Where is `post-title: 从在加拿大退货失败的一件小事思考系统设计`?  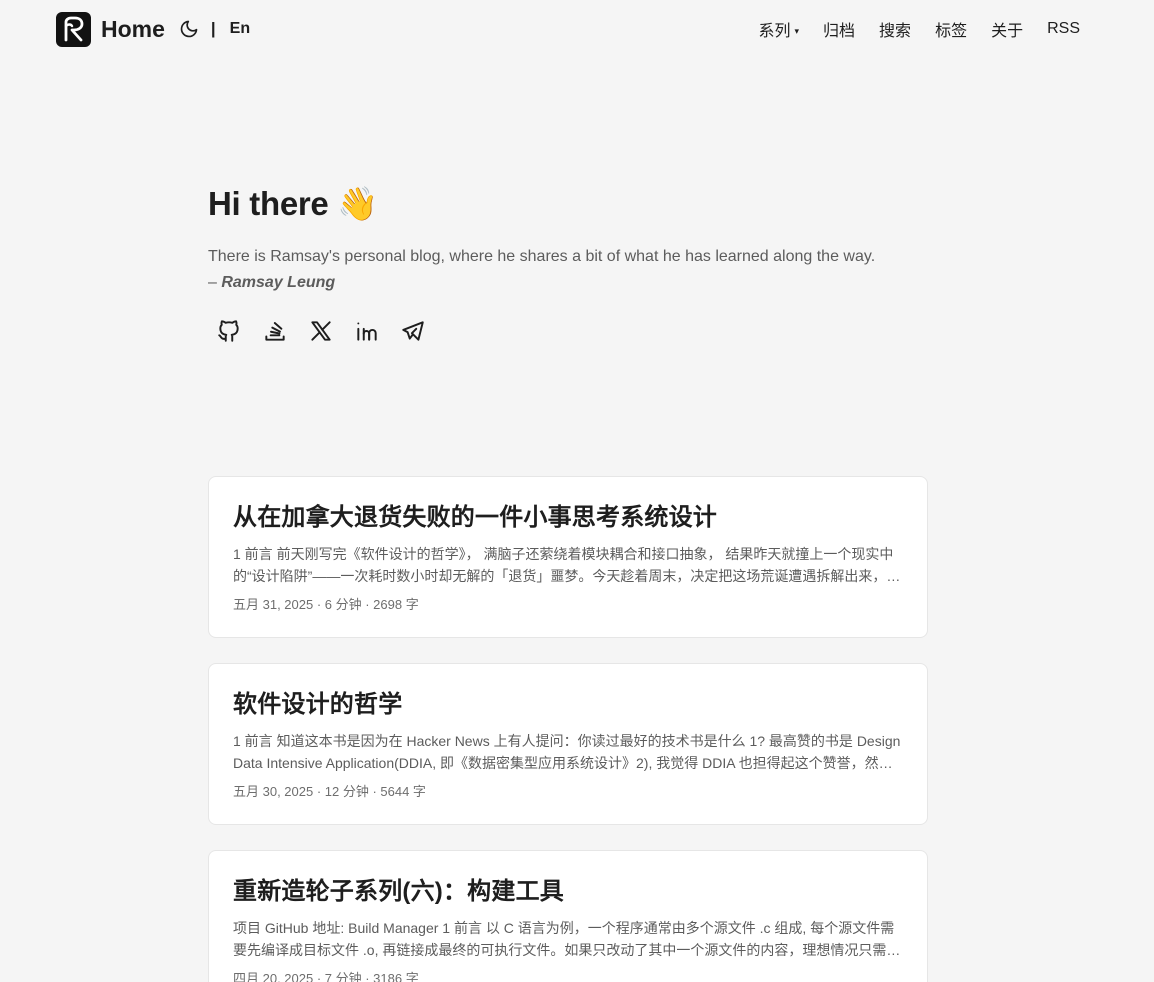
post-title: 从在加拿大退货失败的一件小事思考系统设计 is located at coordinates (568, 518).